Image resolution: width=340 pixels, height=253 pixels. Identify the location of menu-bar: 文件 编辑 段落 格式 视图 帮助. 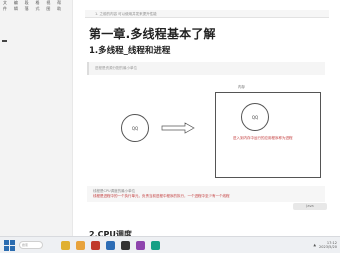
(32, 6).